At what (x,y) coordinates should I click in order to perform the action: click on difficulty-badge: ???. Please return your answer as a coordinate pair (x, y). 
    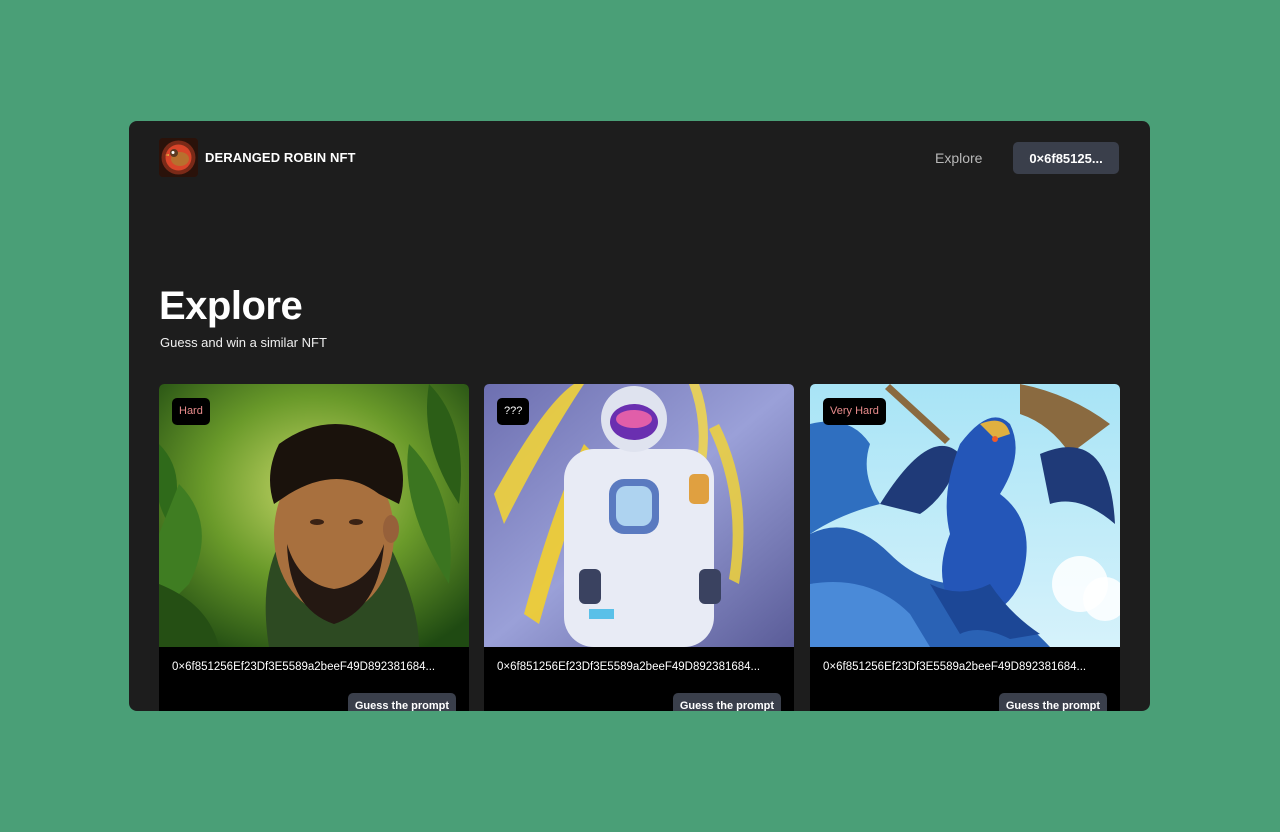
    Looking at the image, I should click on (513, 411).